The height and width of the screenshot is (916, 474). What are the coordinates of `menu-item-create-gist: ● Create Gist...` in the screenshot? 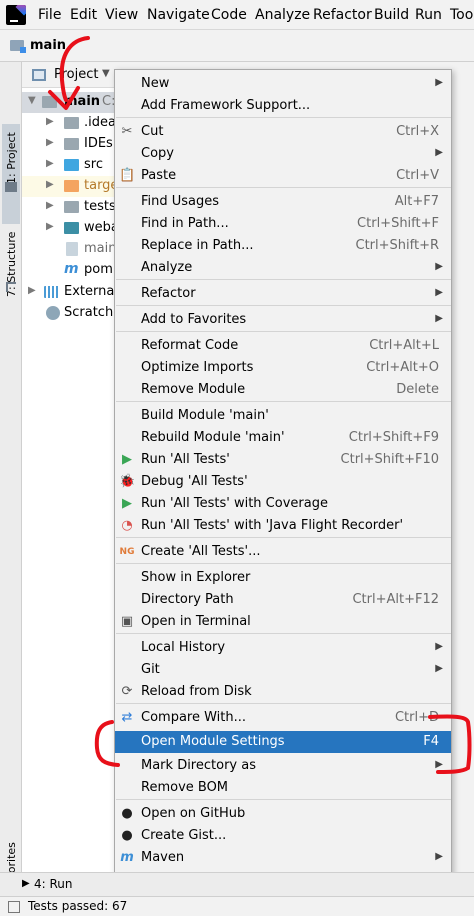 It's located at (283, 836).